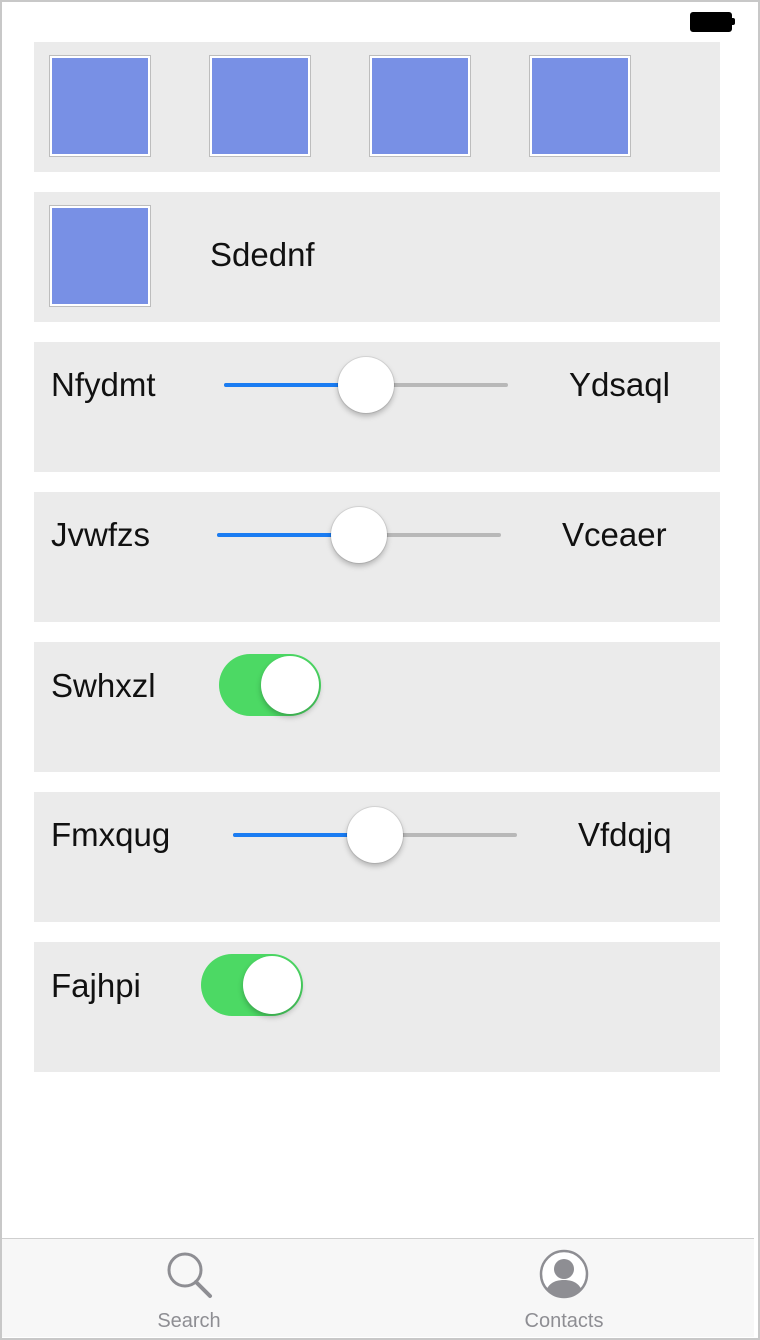  What do you see at coordinates (712, 22) in the screenshot?
I see `battery-icon` at bounding box center [712, 22].